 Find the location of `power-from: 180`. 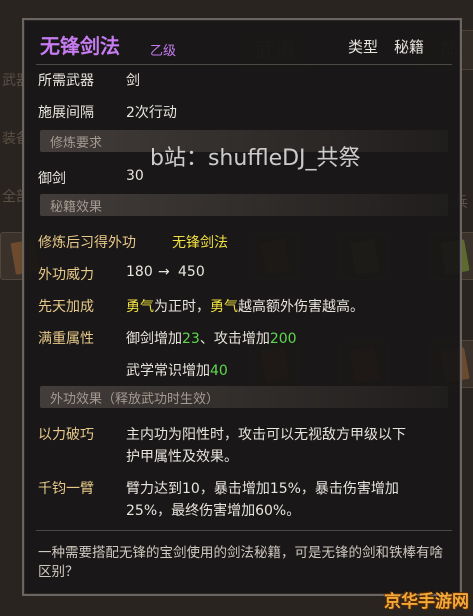

power-from: 180 is located at coordinates (139, 272).